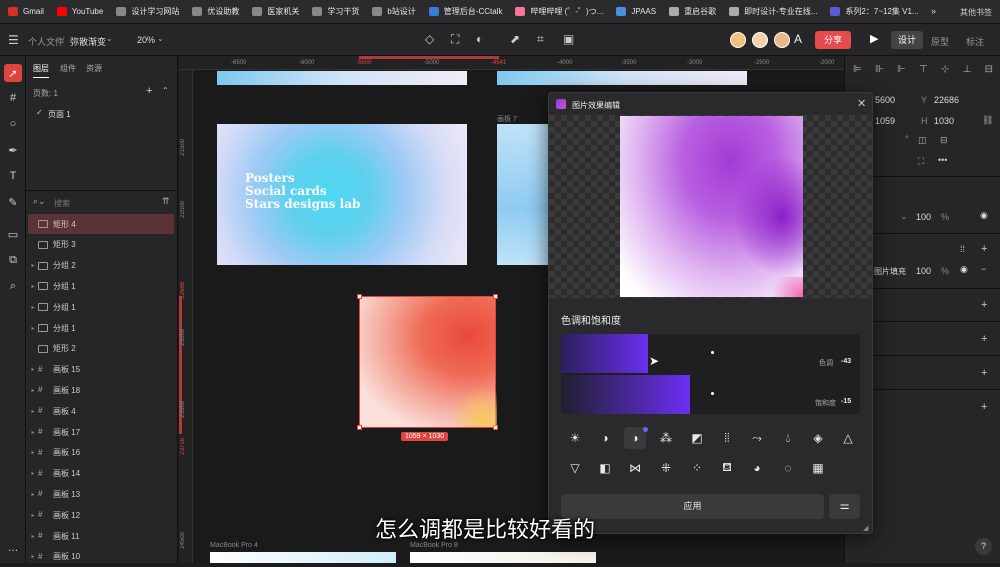 This screenshot has width=1000, height=567. What do you see at coordinates (575, 468) in the screenshot?
I see `invert-triangle-icon: ▽` at bounding box center [575, 468].